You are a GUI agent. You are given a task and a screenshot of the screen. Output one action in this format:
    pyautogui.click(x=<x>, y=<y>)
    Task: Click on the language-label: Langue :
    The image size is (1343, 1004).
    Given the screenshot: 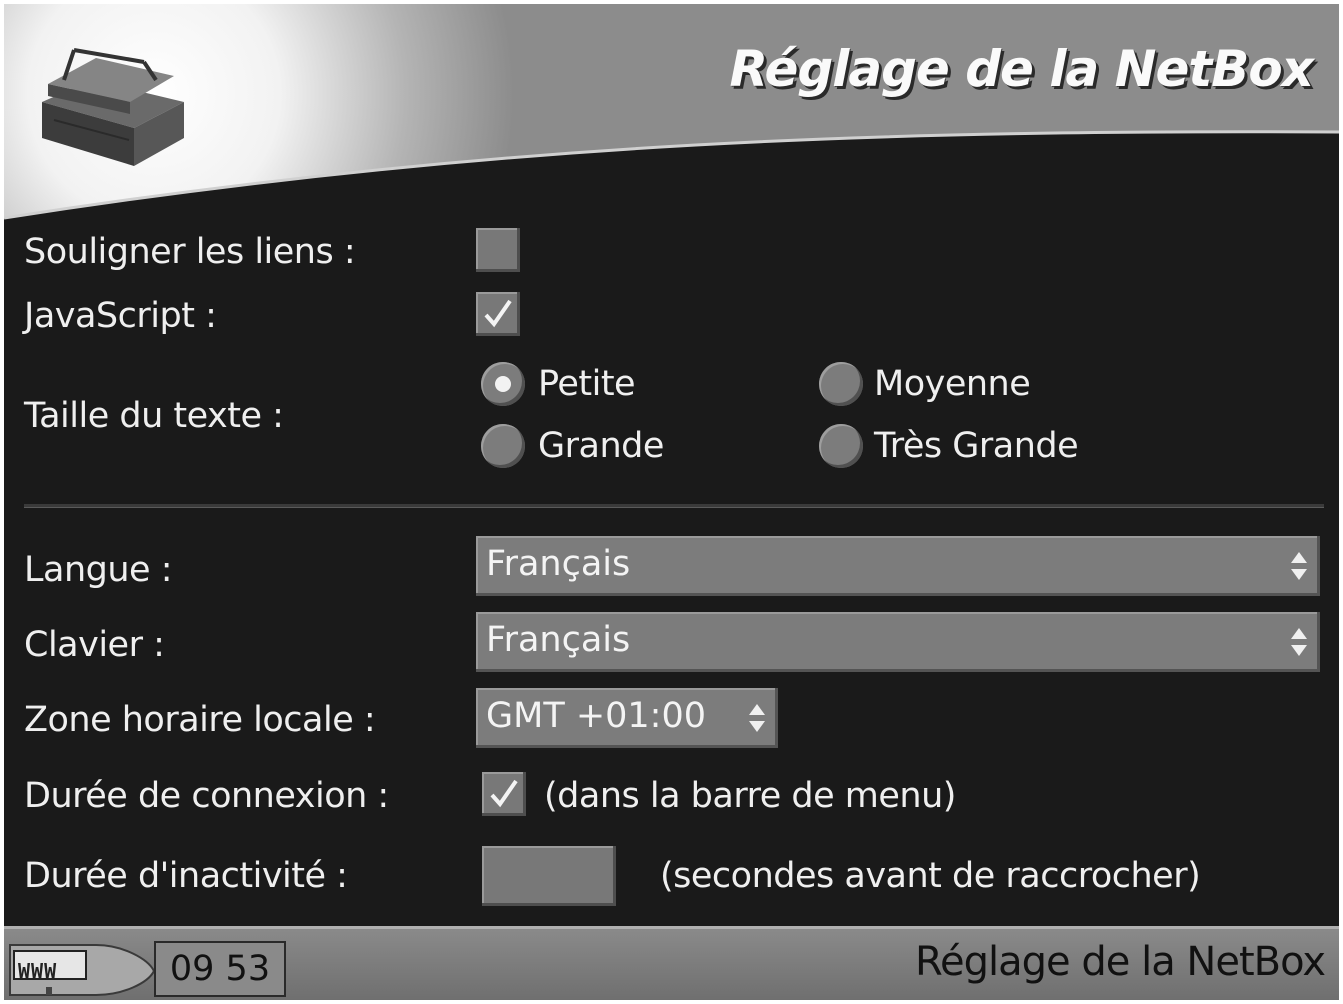 What is the action you would take?
    pyautogui.click(x=98, y=570)
    